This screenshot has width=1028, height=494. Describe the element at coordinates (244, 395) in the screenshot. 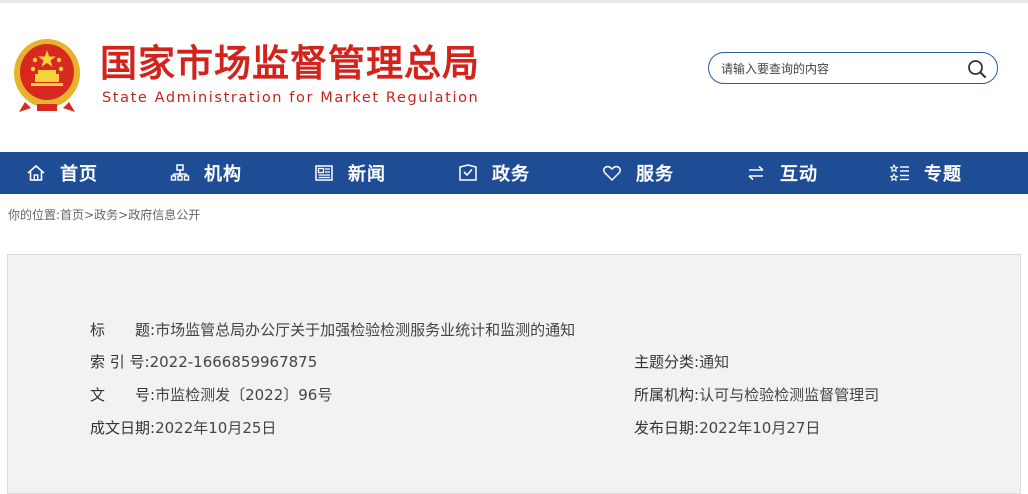

I see `doc-number-value: 市监检测发〔2022〕96号` at that location.